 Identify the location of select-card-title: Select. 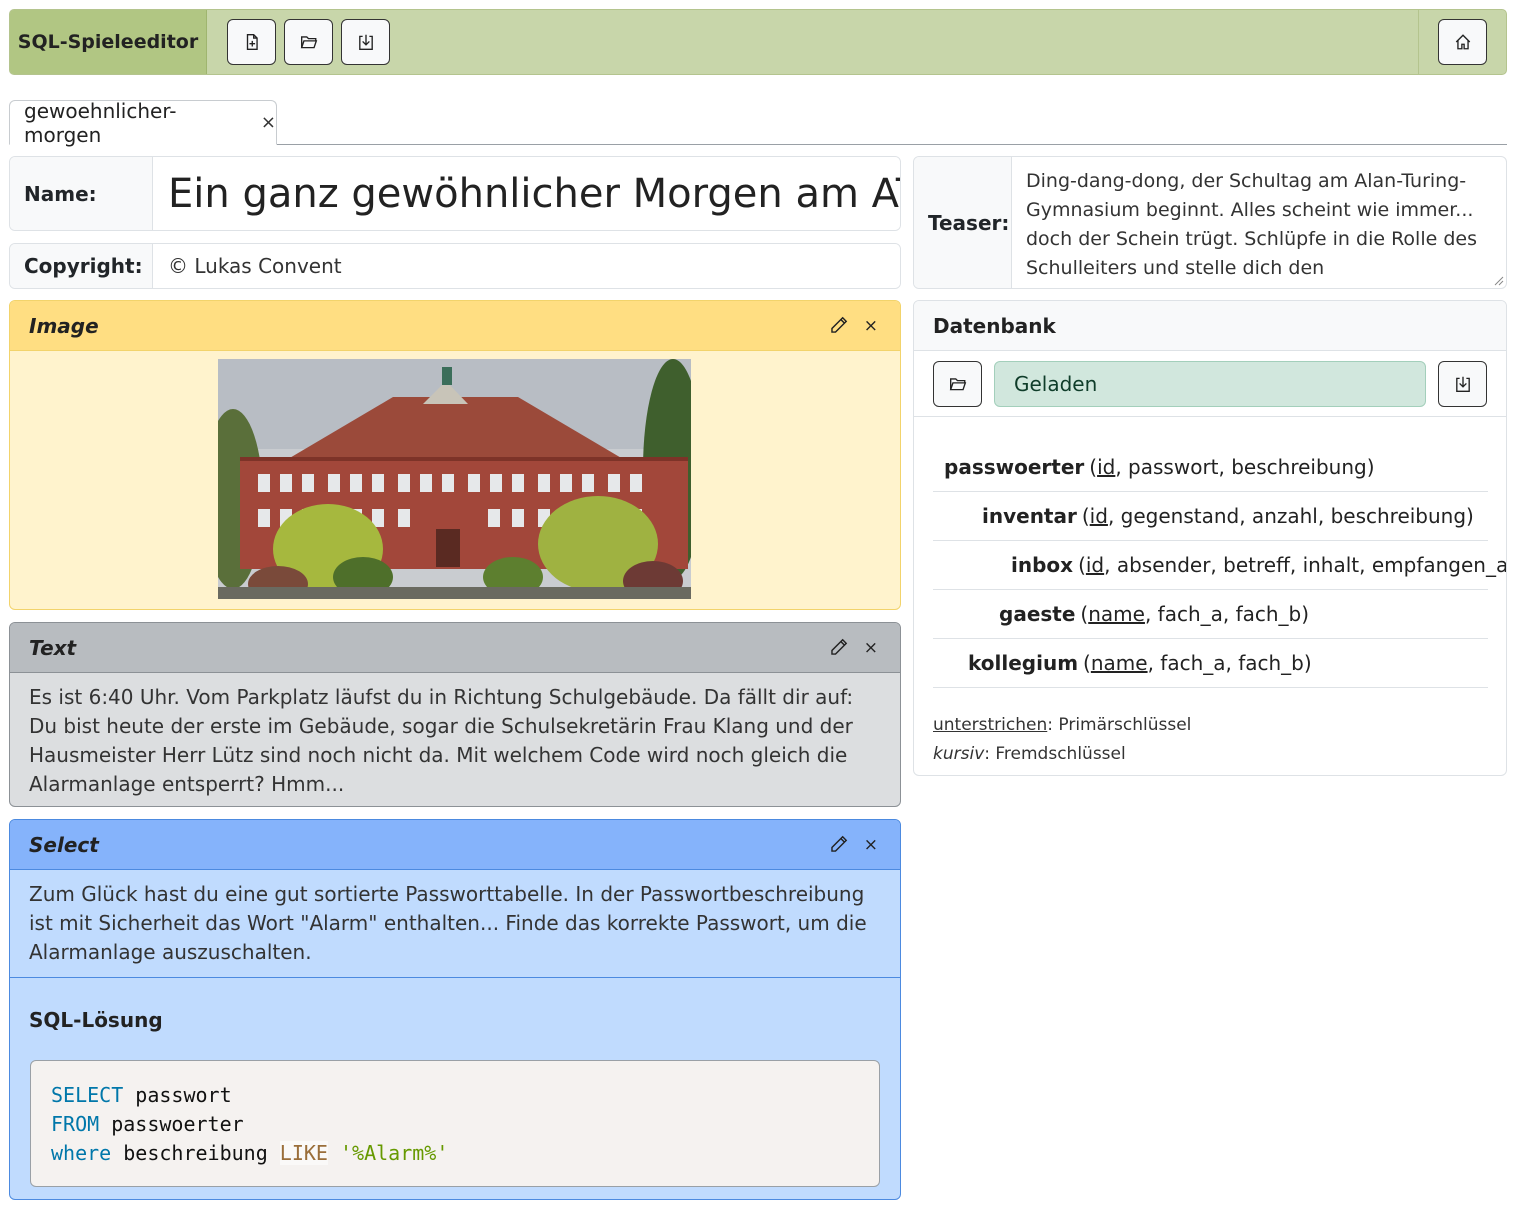
(64, 844).